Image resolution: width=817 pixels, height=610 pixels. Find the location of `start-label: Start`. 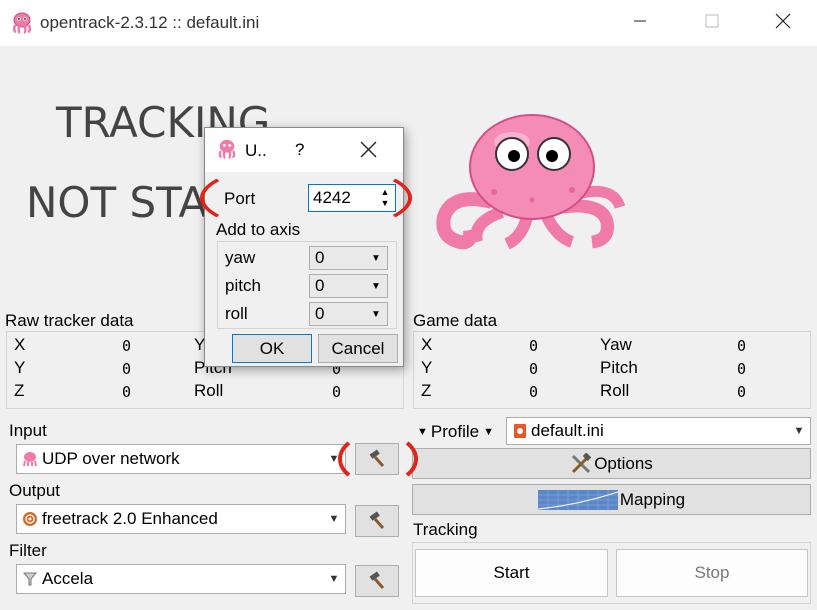

start-label: Start is located at coordinates (511, 572).